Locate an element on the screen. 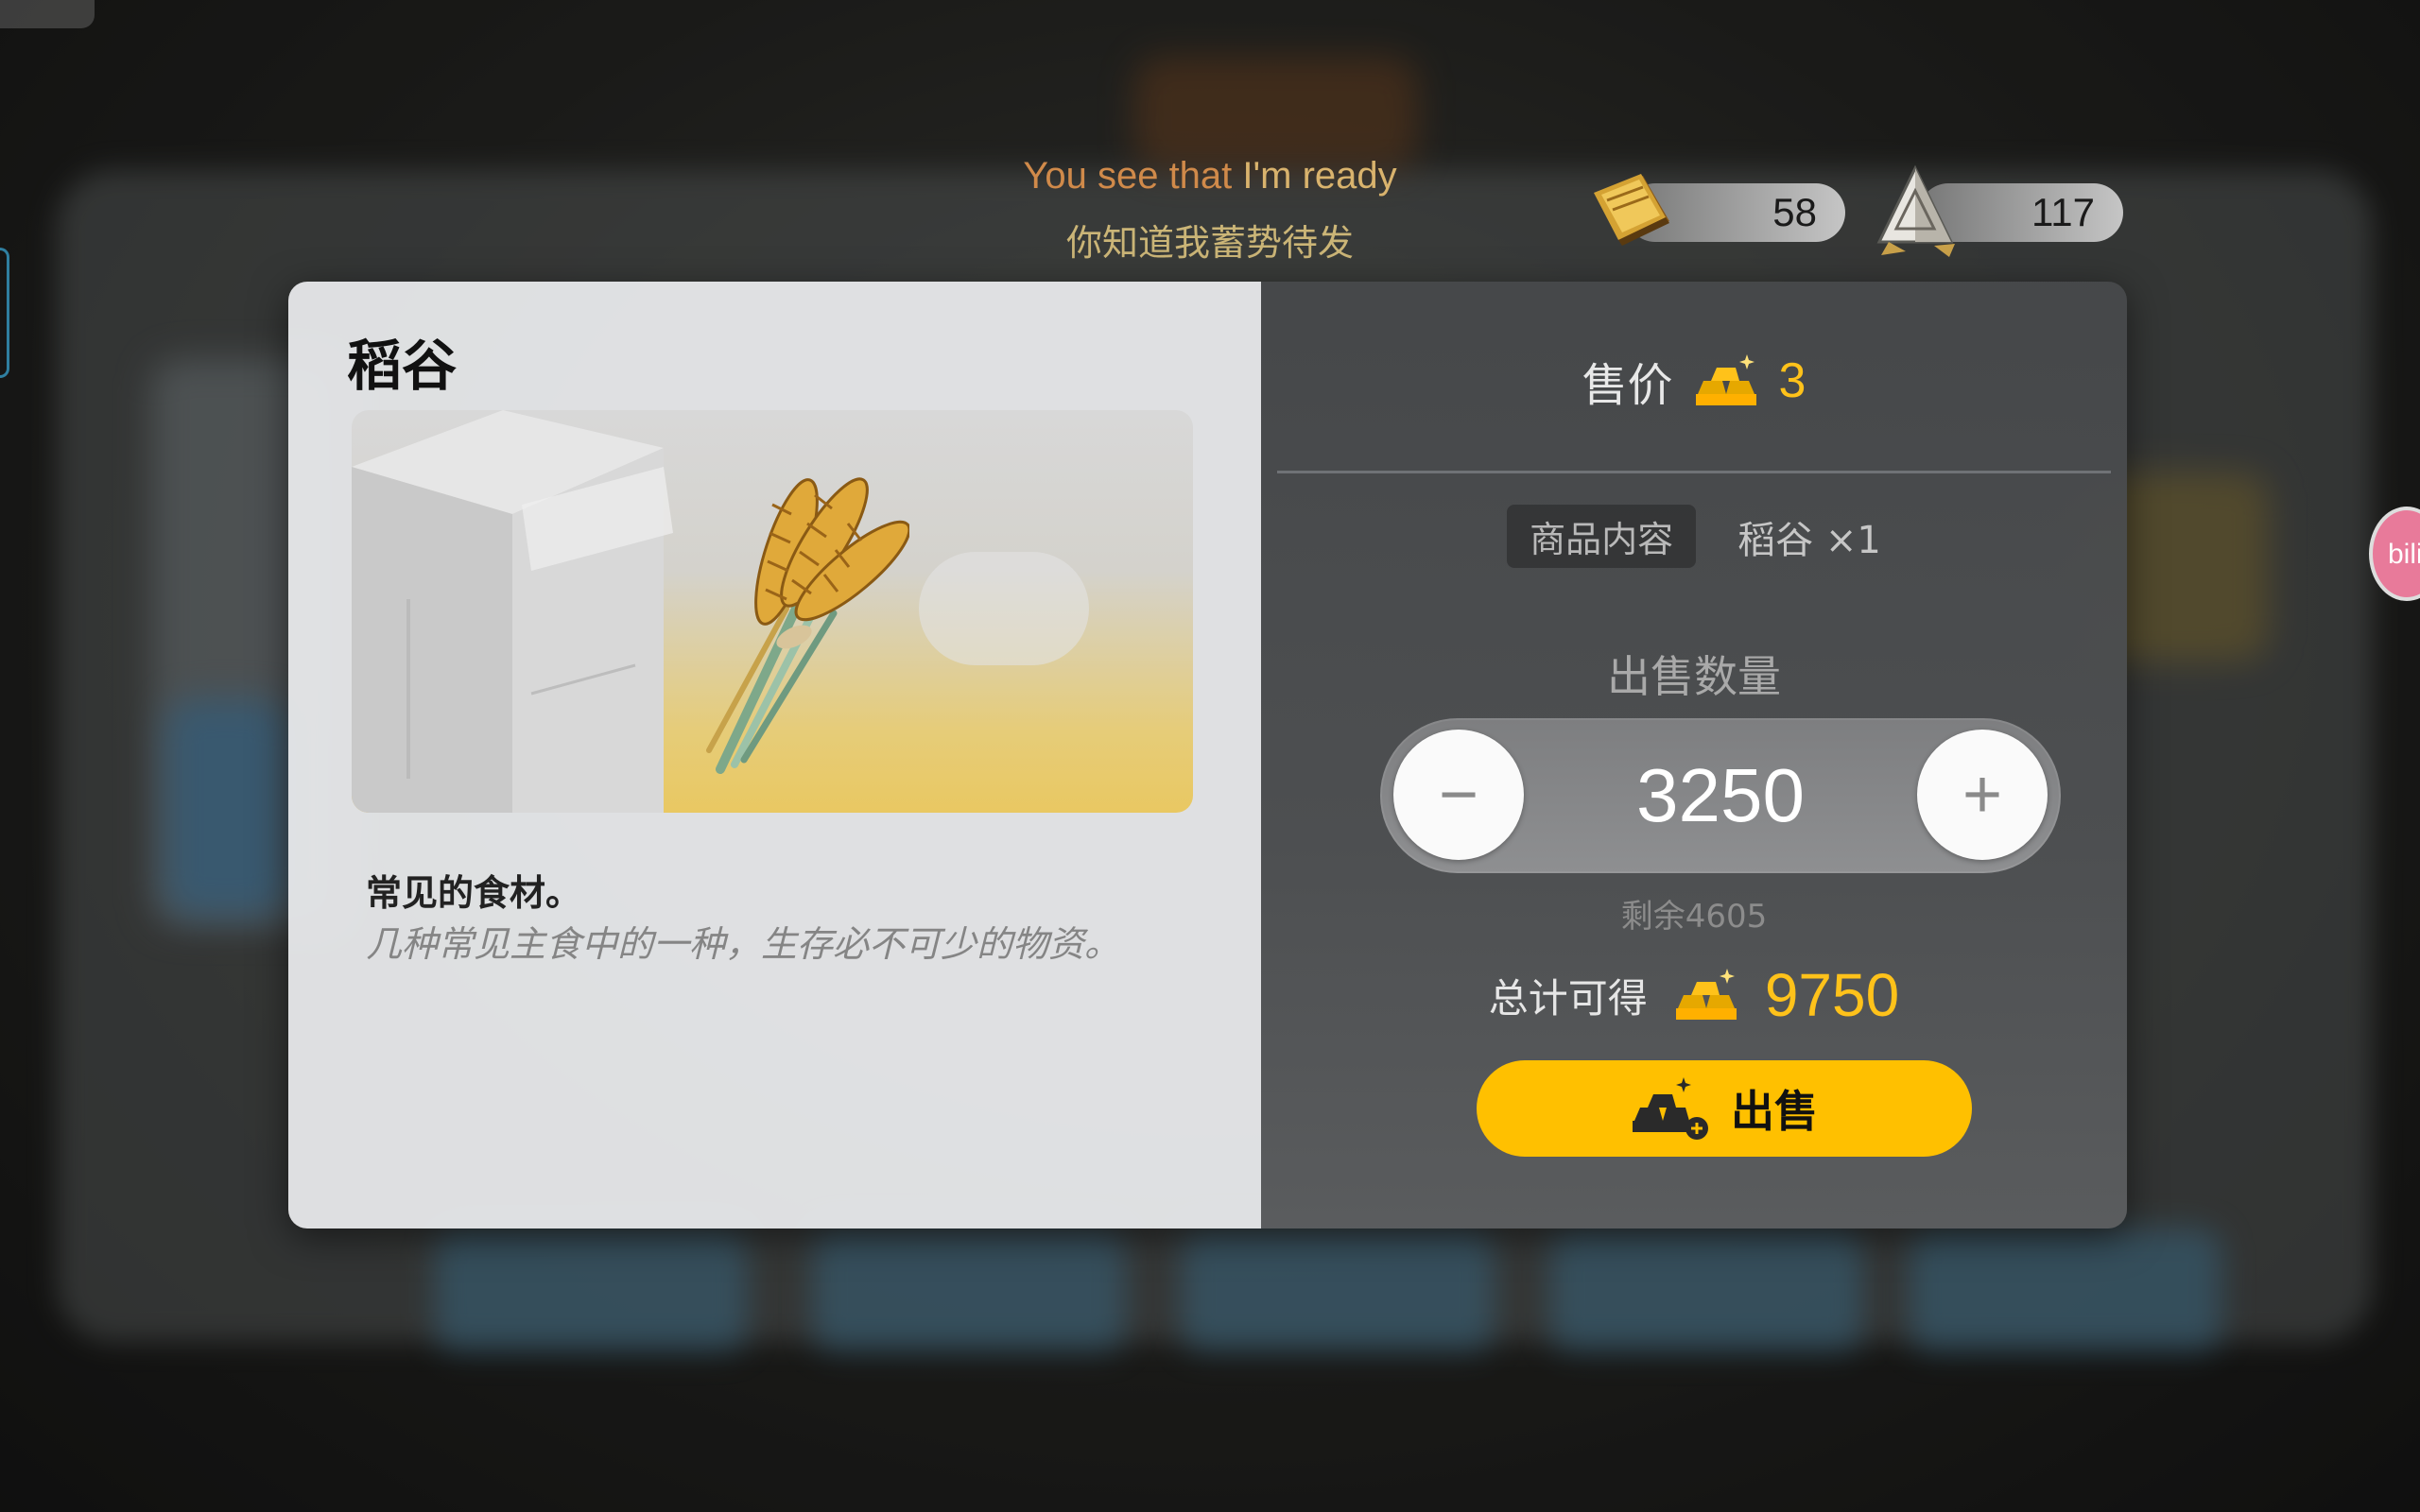 The image size is (2420, 1512). currency-crystal-value: 117 is located at coordinates (2063, 212).